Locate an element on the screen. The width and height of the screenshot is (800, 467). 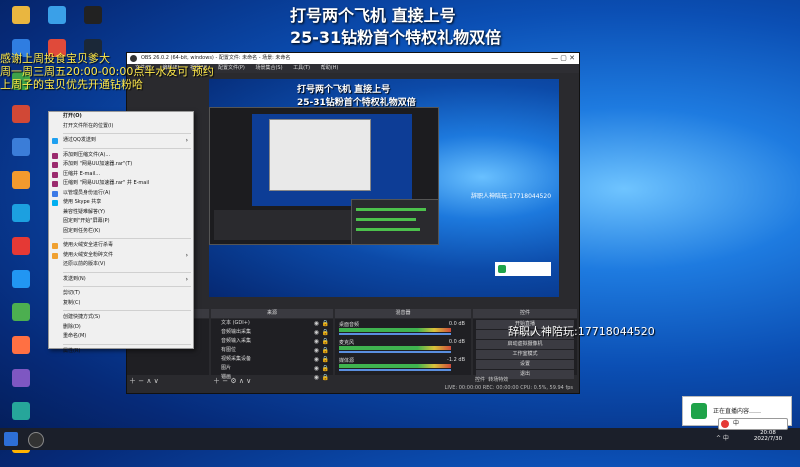
context-menu-item: 兼容性疑难解答(Y) is located at coordinates (121, 213).